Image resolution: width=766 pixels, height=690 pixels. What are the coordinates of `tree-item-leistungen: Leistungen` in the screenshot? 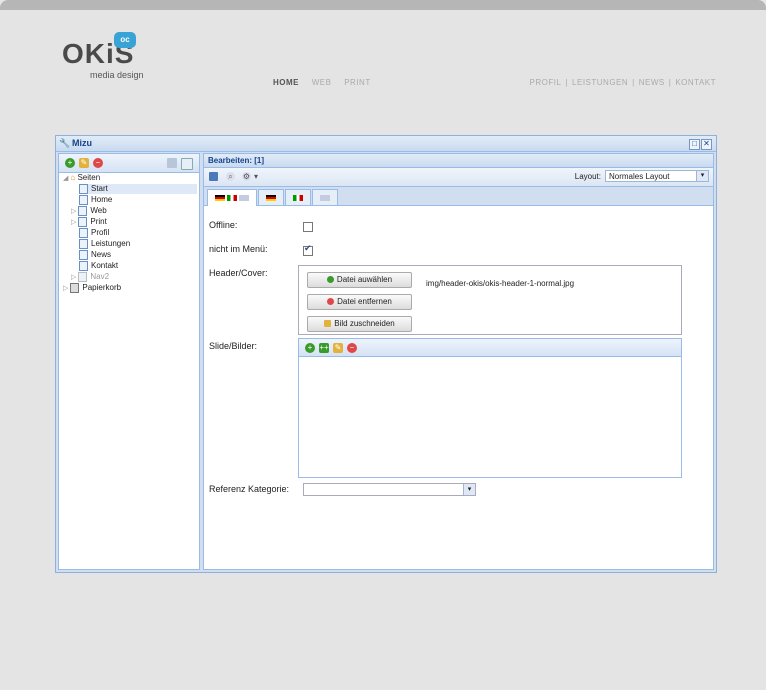 It's located at (104, 244).